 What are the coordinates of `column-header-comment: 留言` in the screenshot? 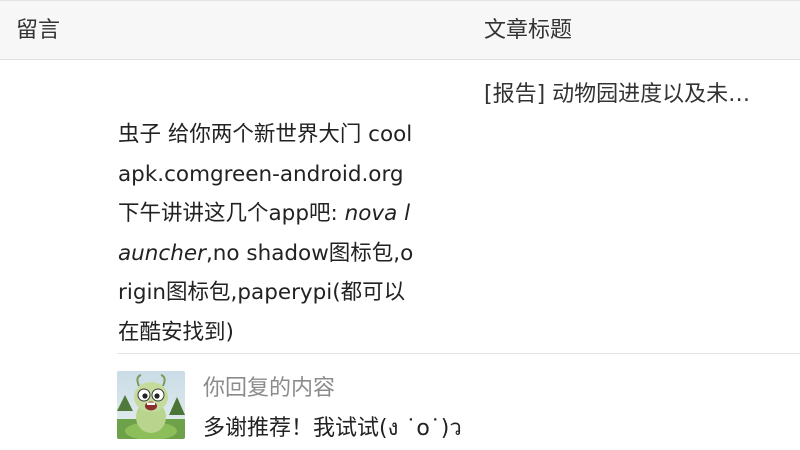 It's located at (38, 30).